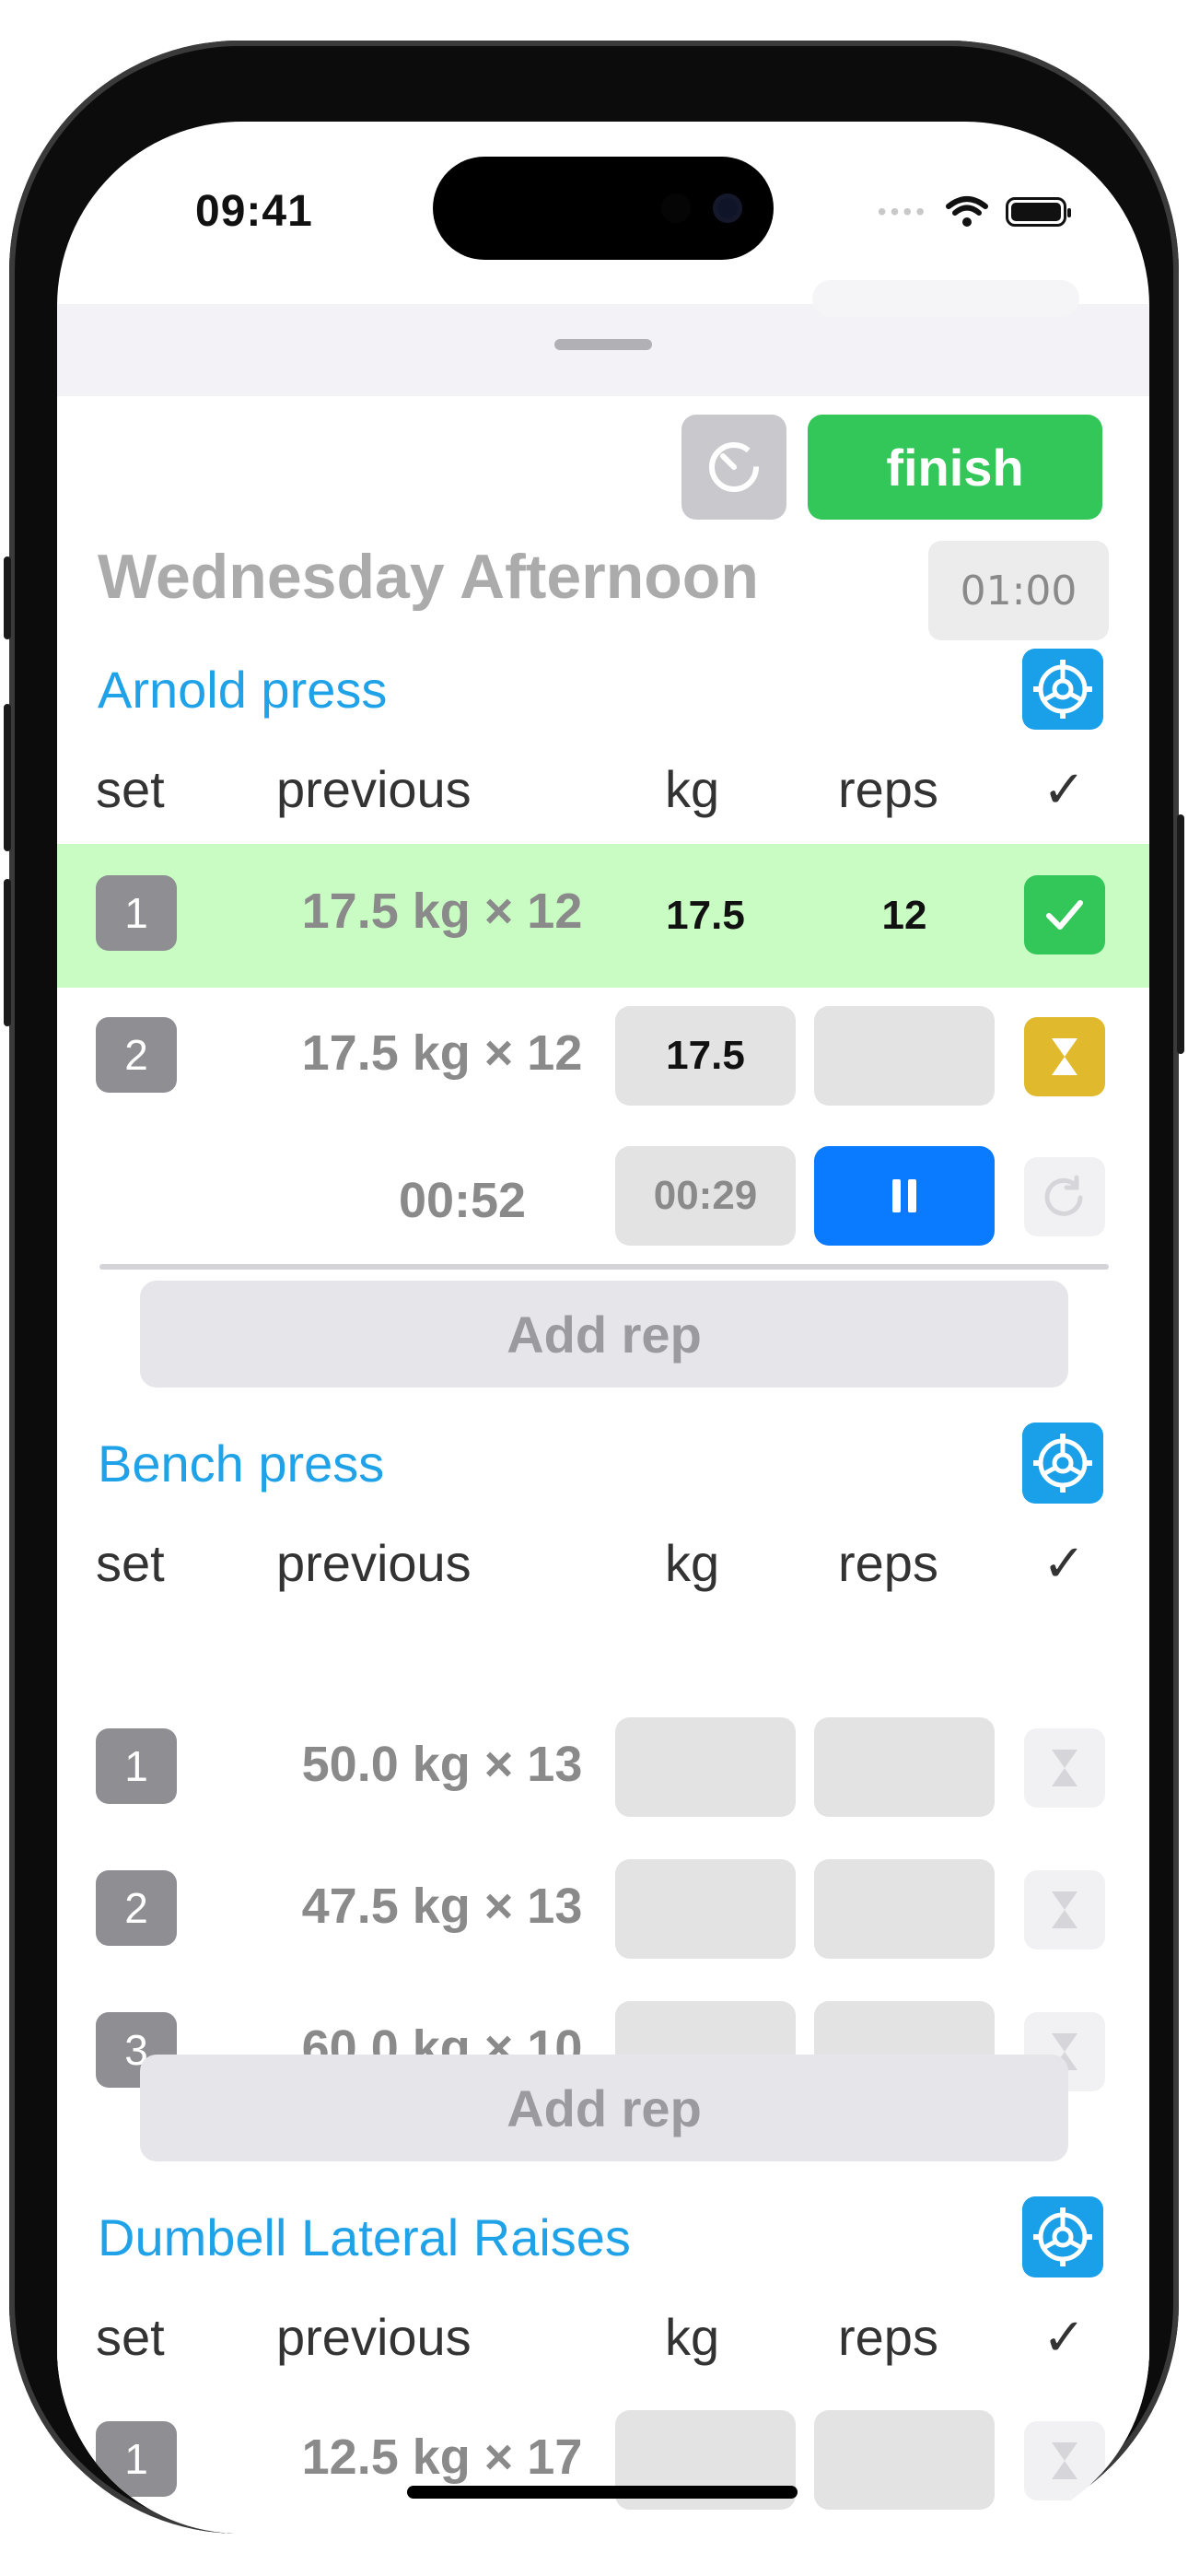  What do you see at coordinates (603, 344) in the screenshot?
I see `sheet-grabber` at bounding box center [603, 344].